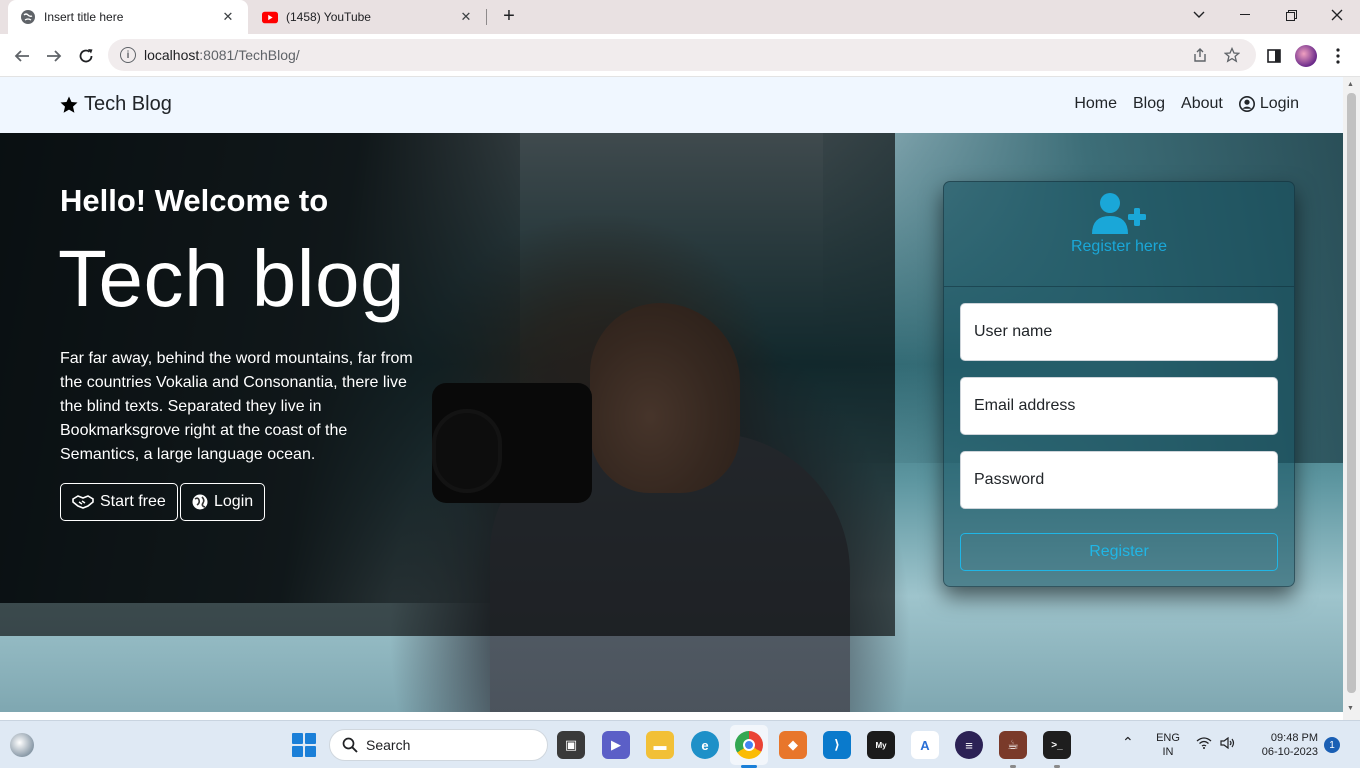 This screenshot has height=768, width=1360. I want to click on username-input: User name, so click(1119, 332).